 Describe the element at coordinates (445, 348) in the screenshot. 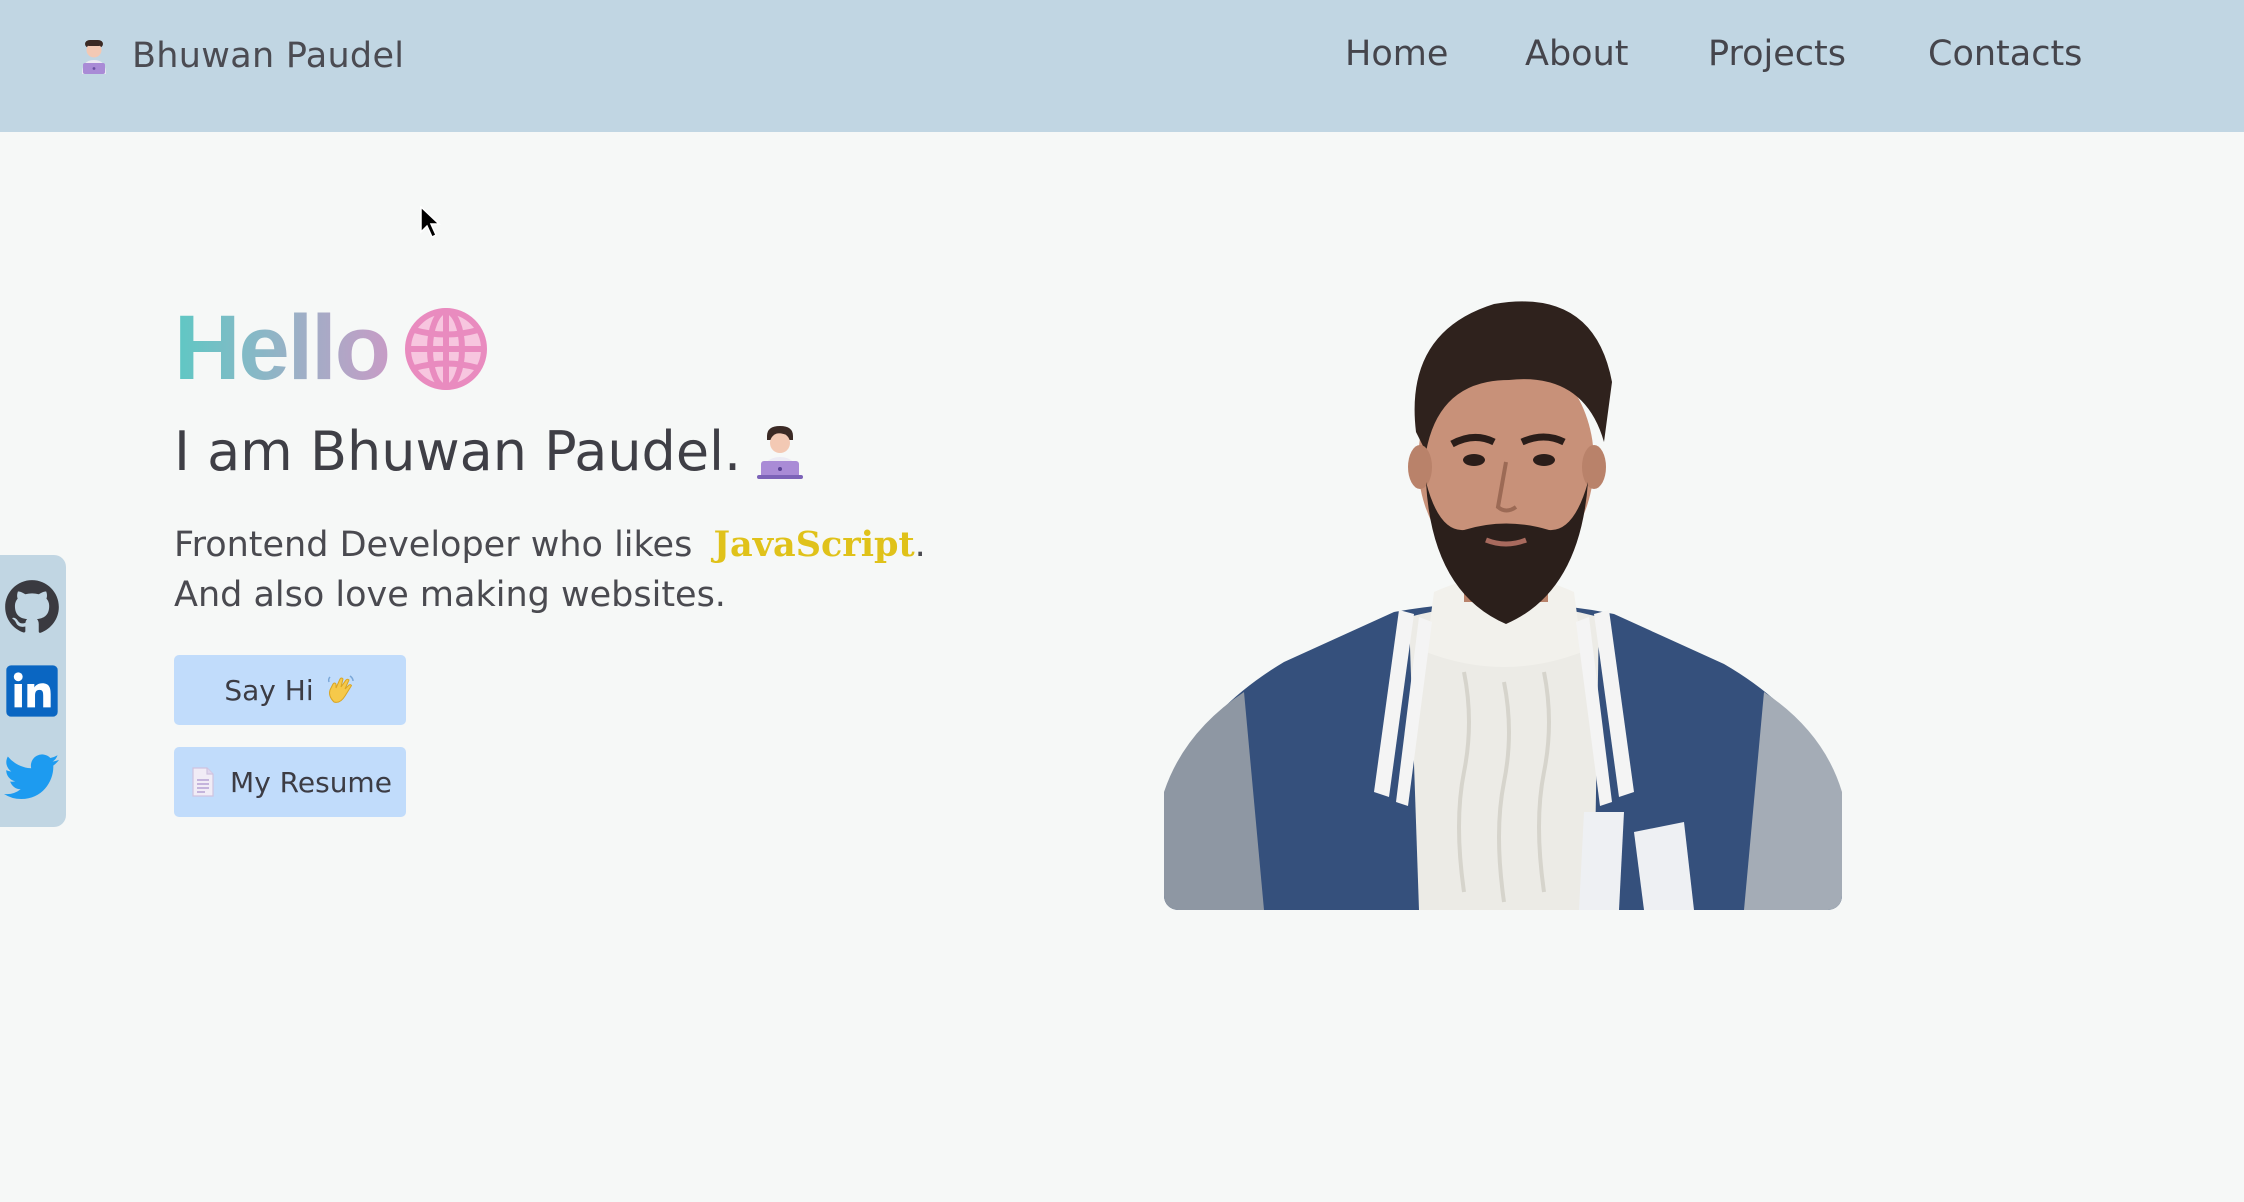

I see `globe-icon` at that location.